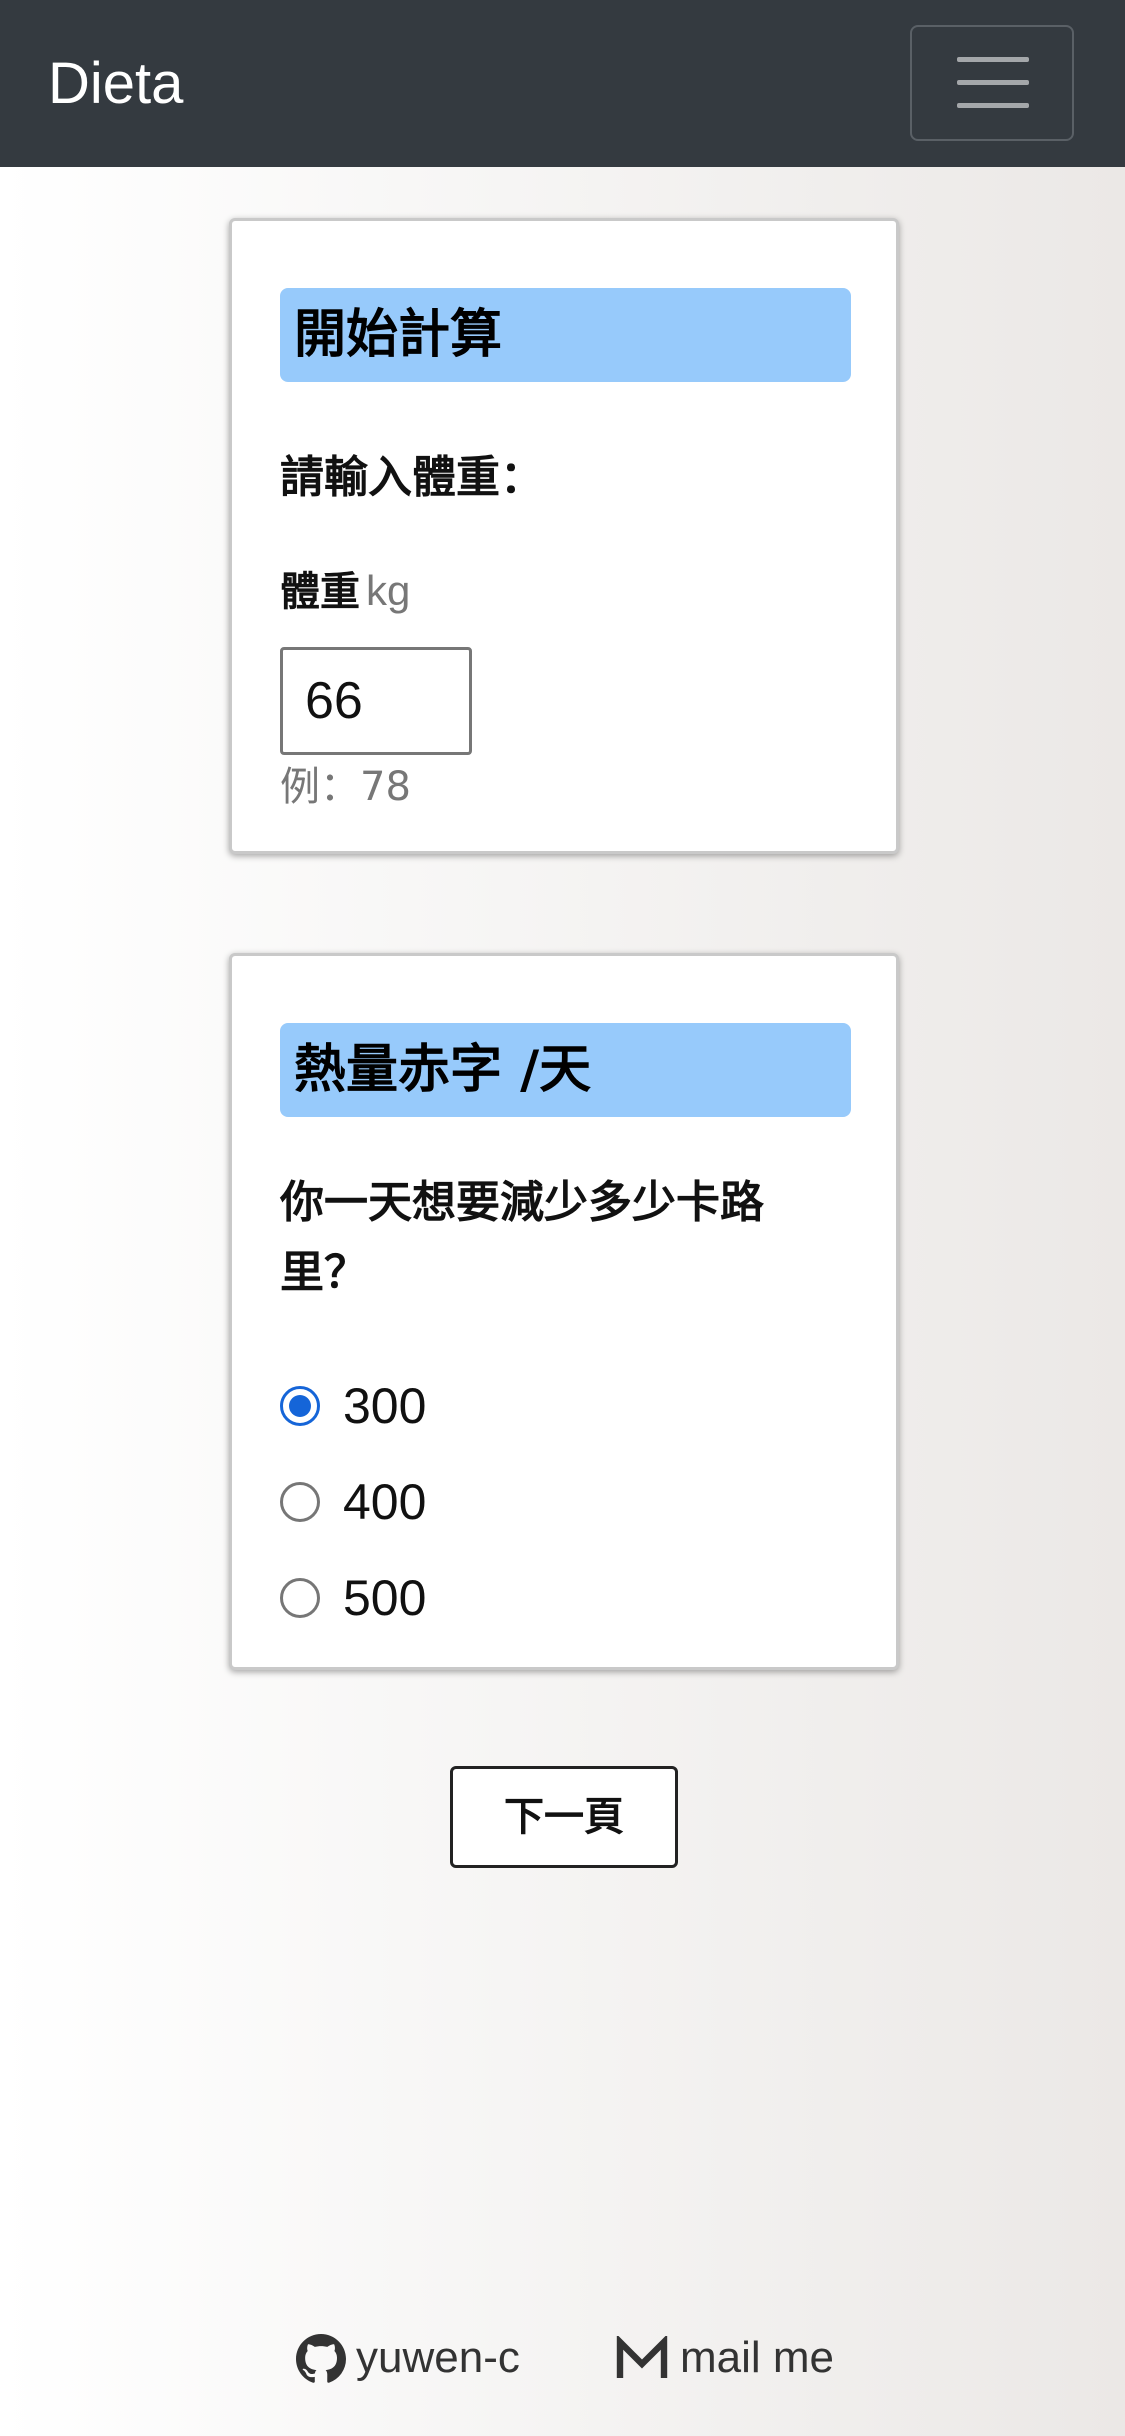 Image resolution: width=1125 pixels, height=2436 pixels. Describe the element at coordinates (480, 1406) in the screenshot. I see `deficit-option-300: 300` at that location.